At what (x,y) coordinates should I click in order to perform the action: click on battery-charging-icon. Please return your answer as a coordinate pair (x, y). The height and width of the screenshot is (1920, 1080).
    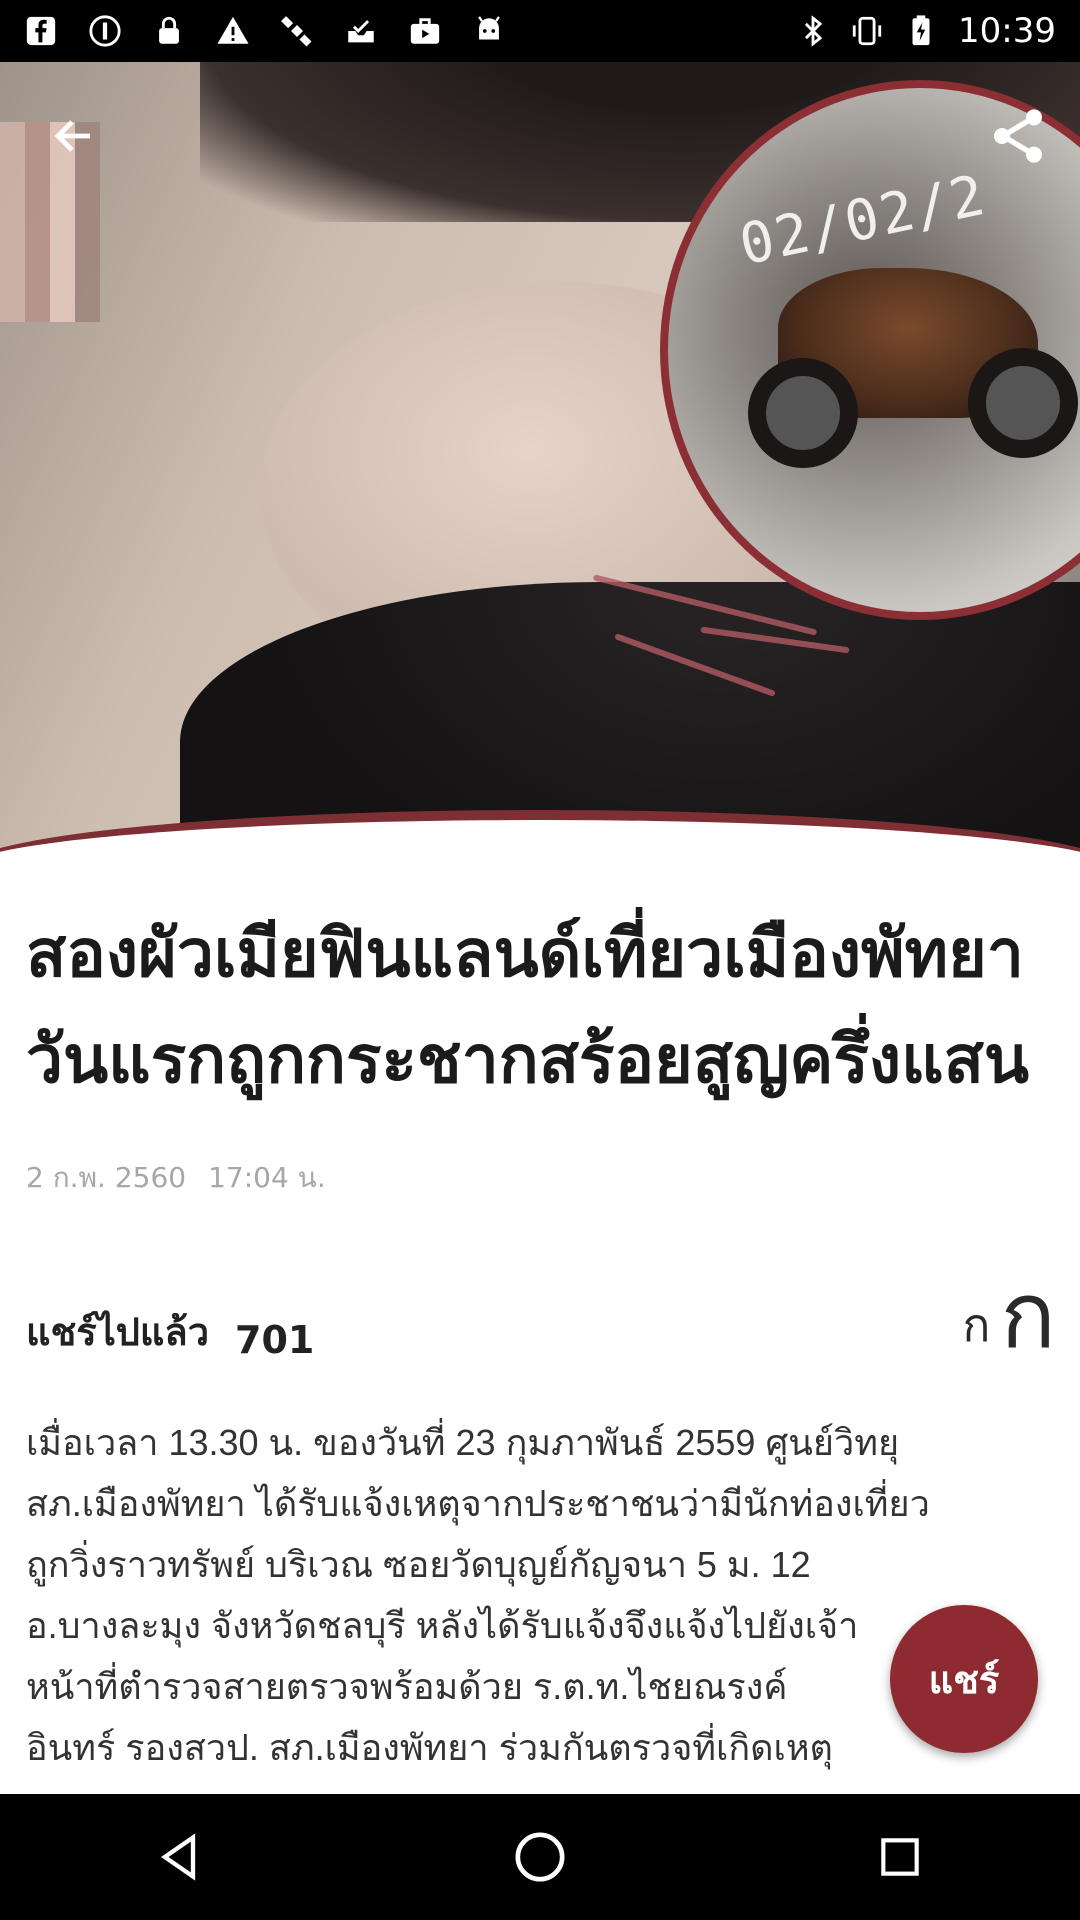
    Looking at the image, I should click on (921, 30).